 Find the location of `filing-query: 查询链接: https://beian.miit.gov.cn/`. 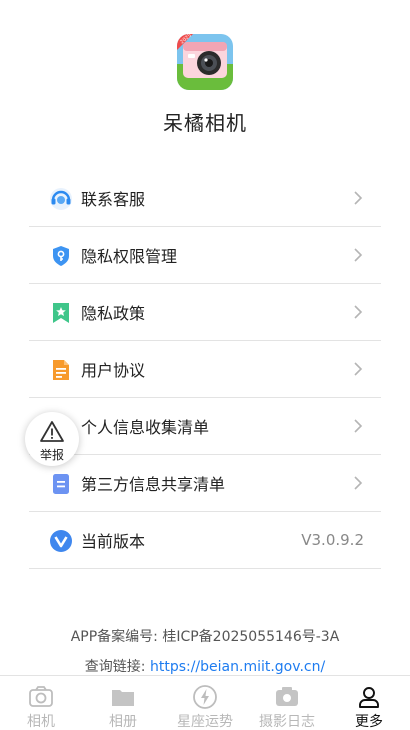

filing-query: 查询链接: https://beian.miit.gov.cn/ is located at coordinates (205, 666).